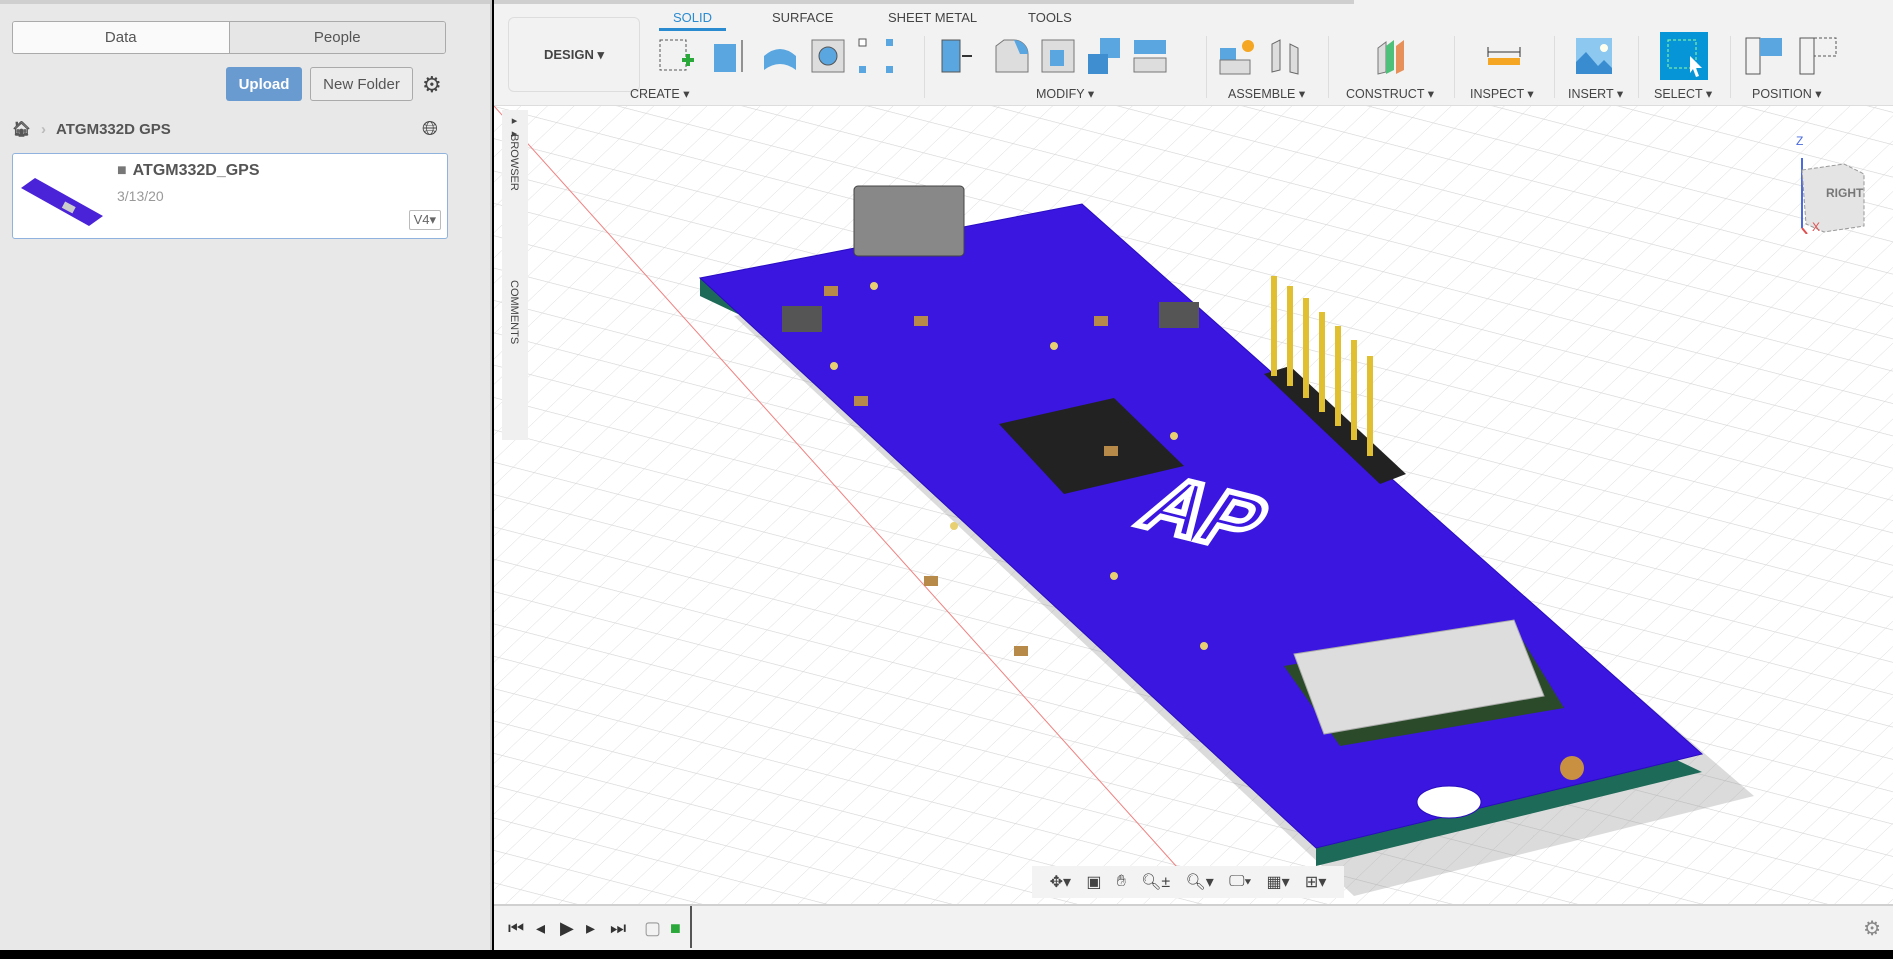 The height and width of the screenshot is (959, 1893). I want to click on file-thumbnail, so click(62, 202).